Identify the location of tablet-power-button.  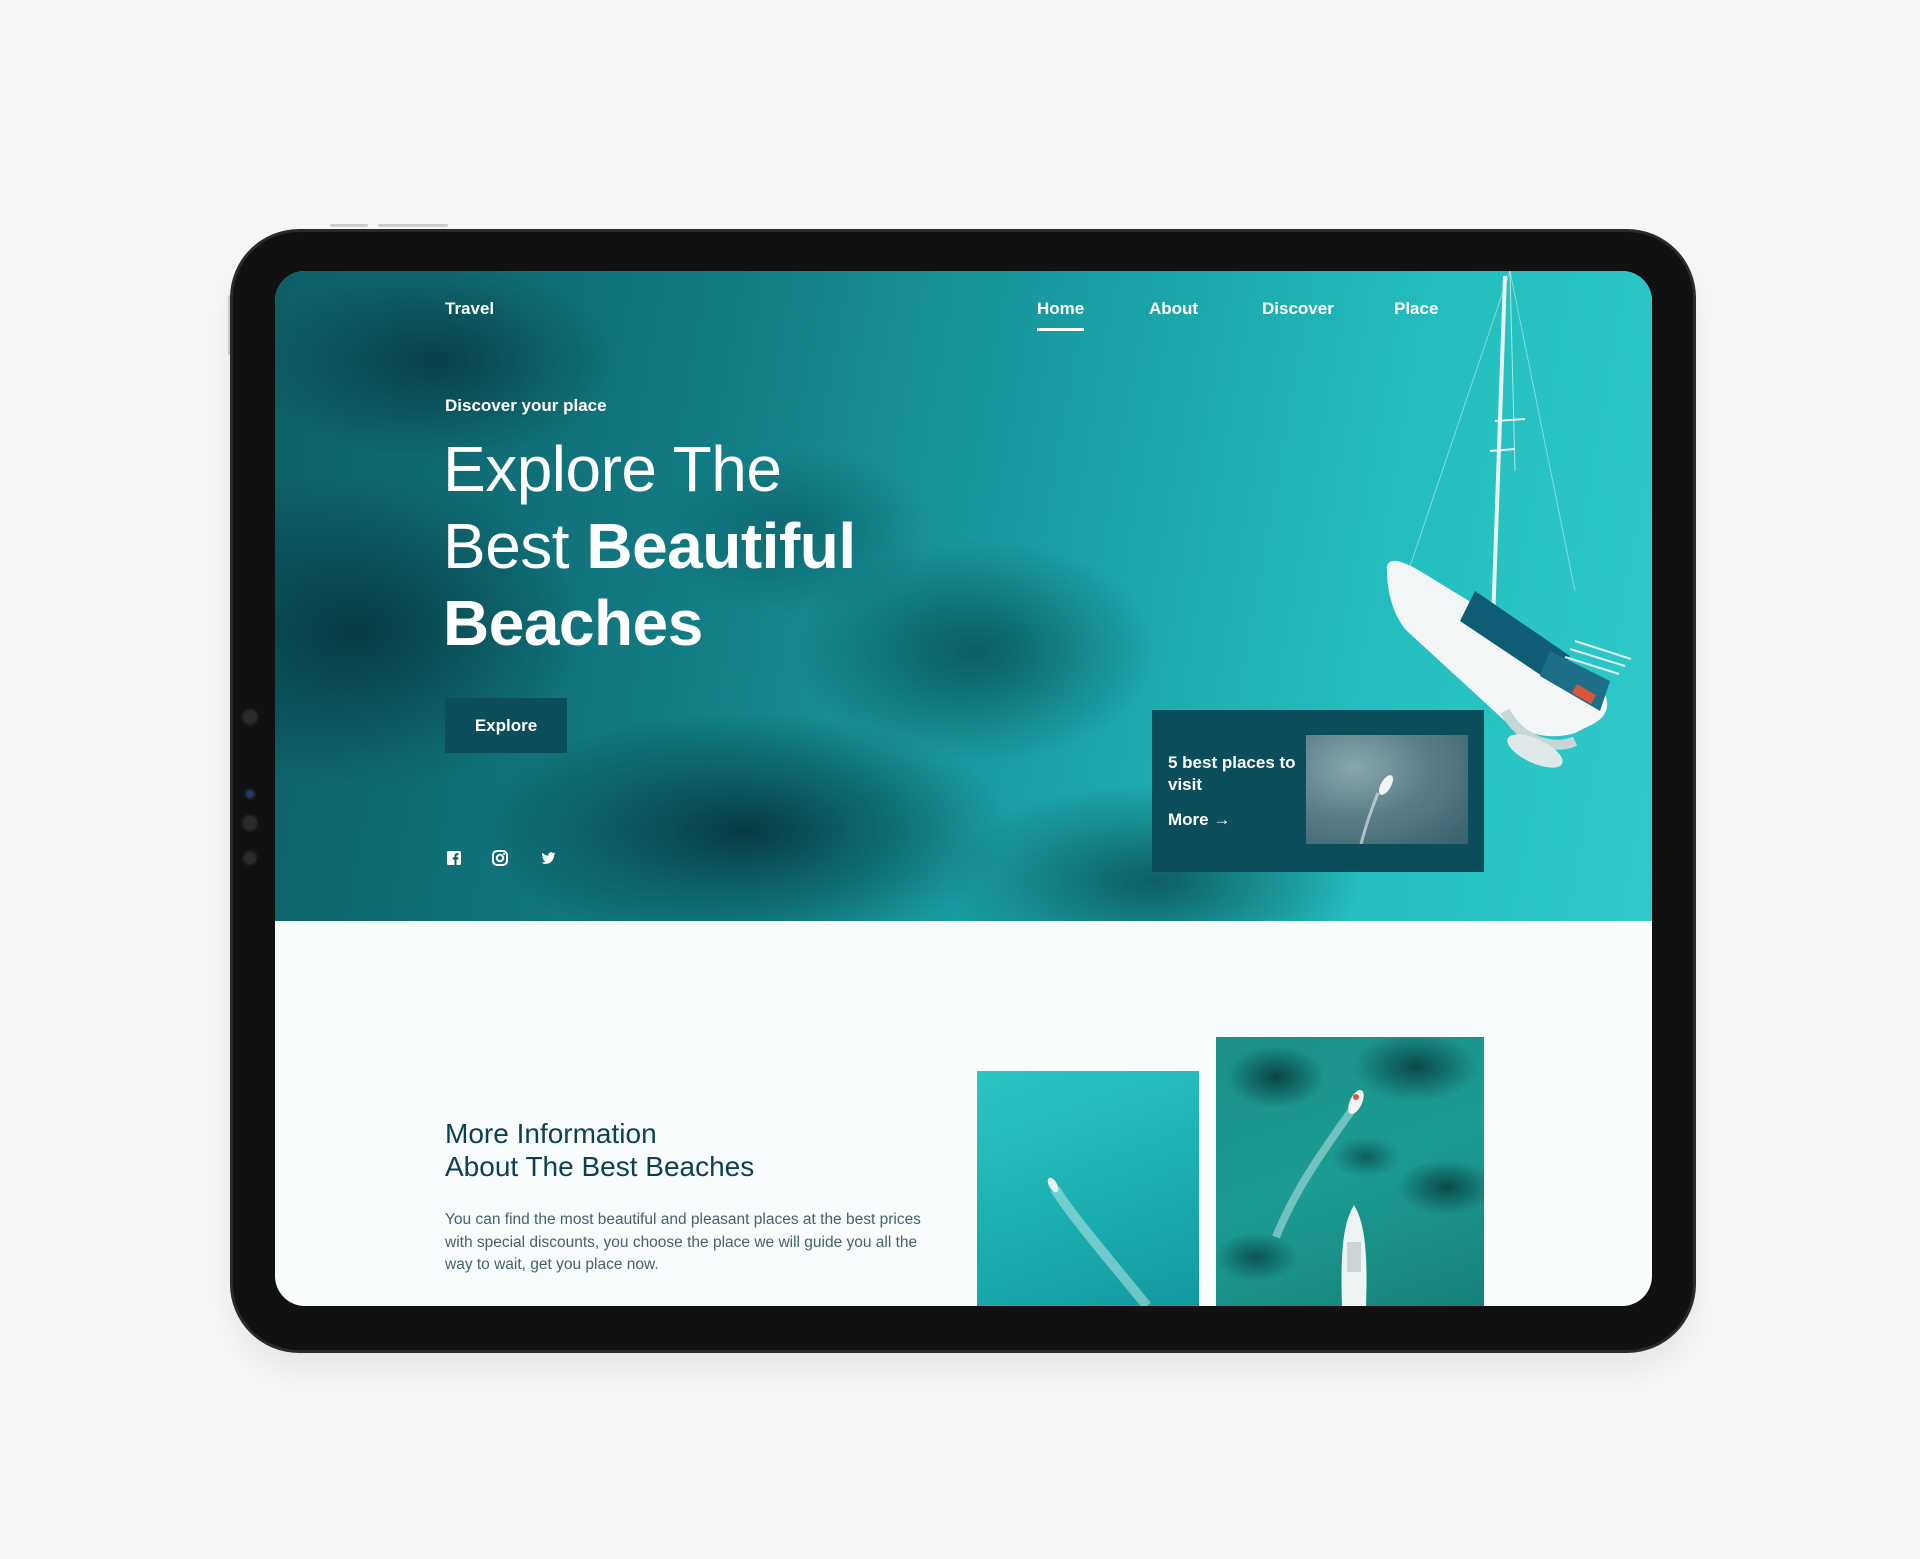
(413, 225).